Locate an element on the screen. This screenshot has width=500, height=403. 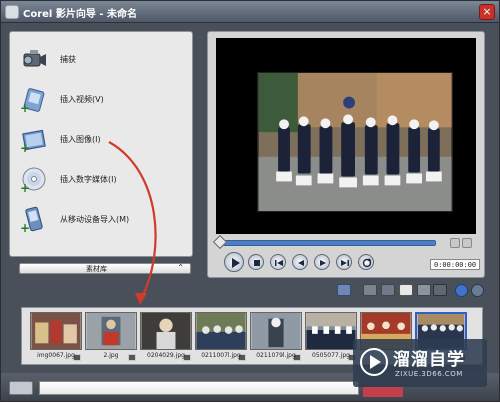
go-to-start-button is located at coordinates (278, 262).